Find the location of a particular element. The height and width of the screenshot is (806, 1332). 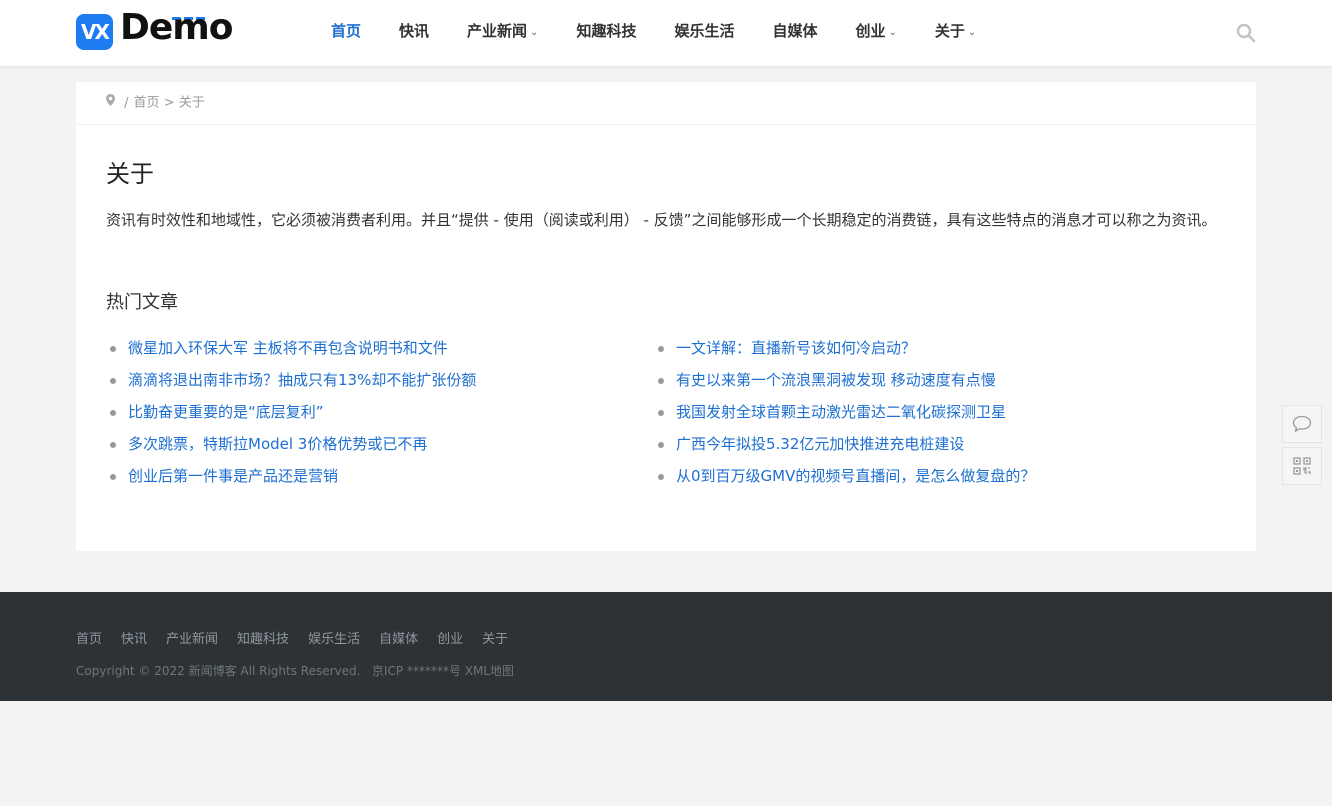

list-item: 比勤奋更重要的是“底层复利” is located at coordinates (380, 412).